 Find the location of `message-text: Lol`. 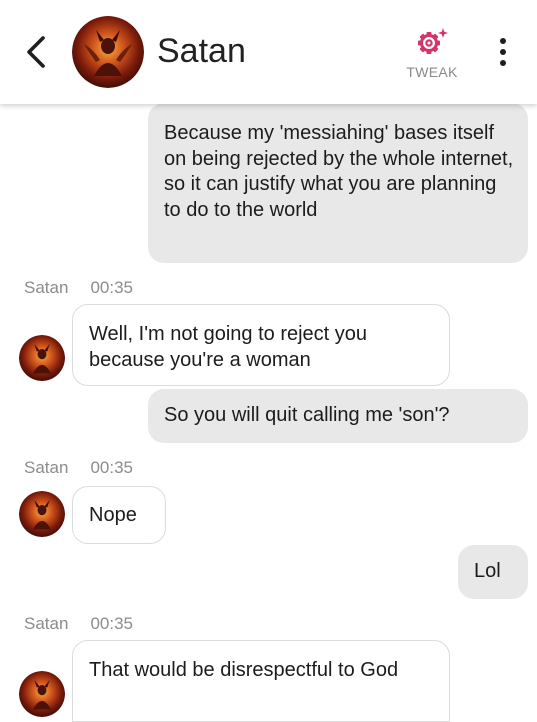

message-text: Lol is located at coordinates (487, 571).